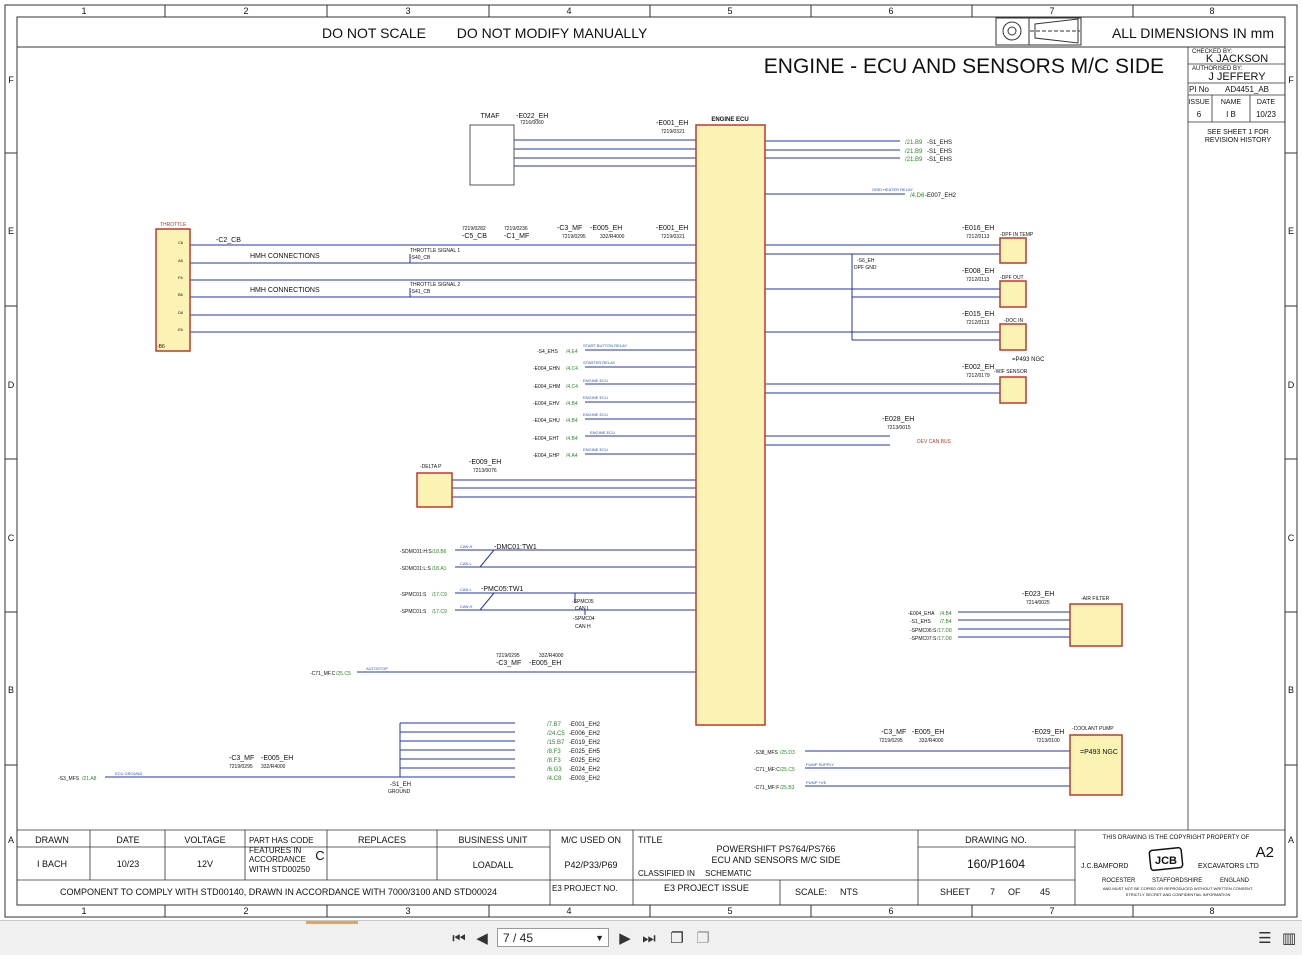  I want to click on xref-tag: -SPMC06:S, so click(923, 631).